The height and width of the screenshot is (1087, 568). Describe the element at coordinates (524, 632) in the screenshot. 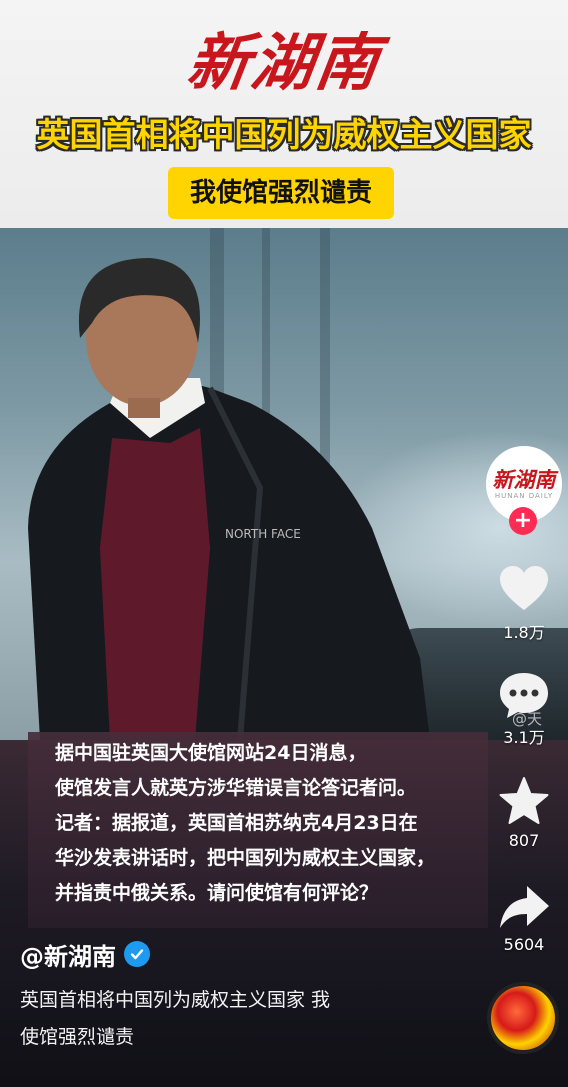

I see `like-count: 1.8万` at that location.